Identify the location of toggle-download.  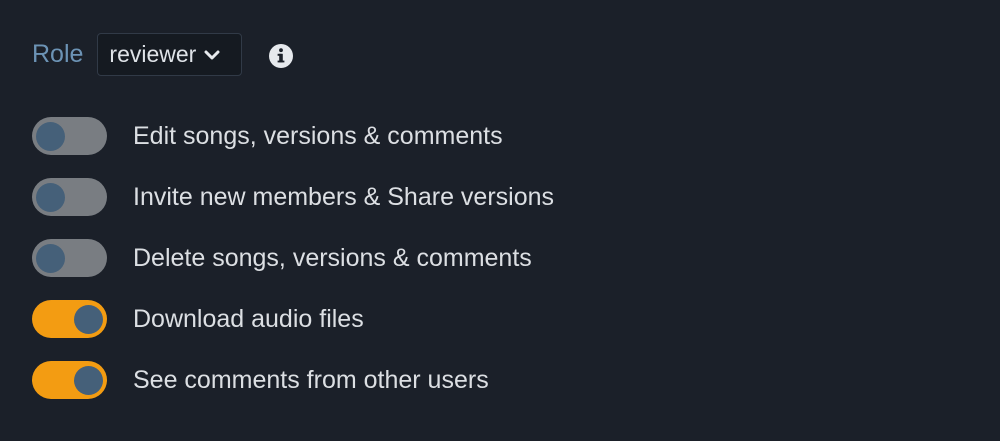
(69, 319).